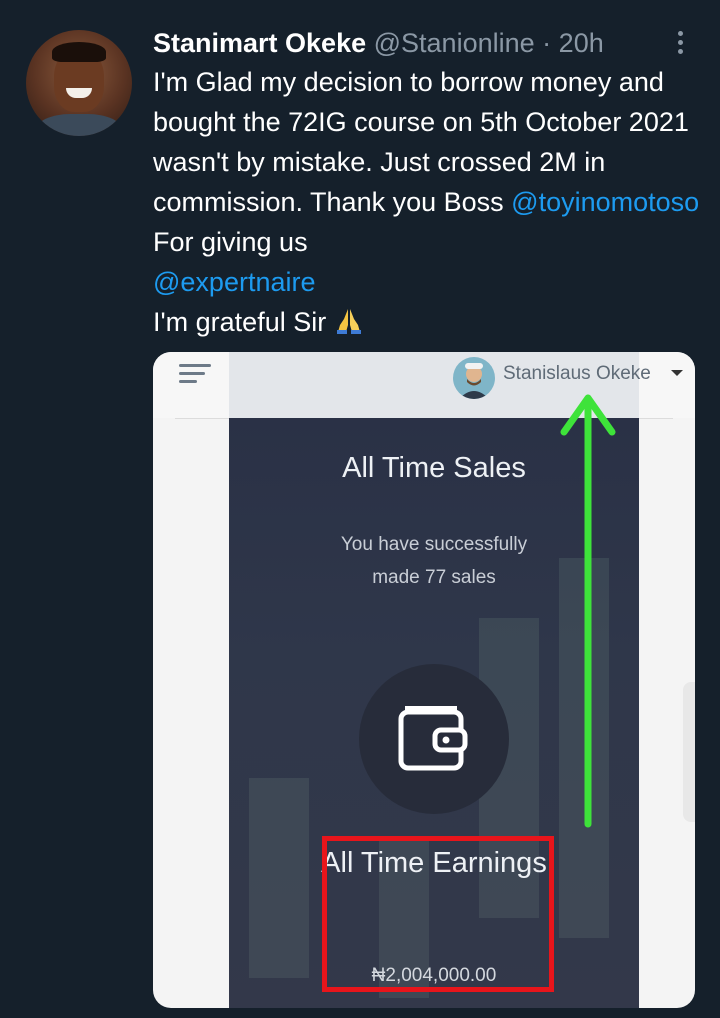  Describe the element at coordinates (434, 561) in the screenshot. I see `sales-text: You have successfully made 77 sales` at that location.